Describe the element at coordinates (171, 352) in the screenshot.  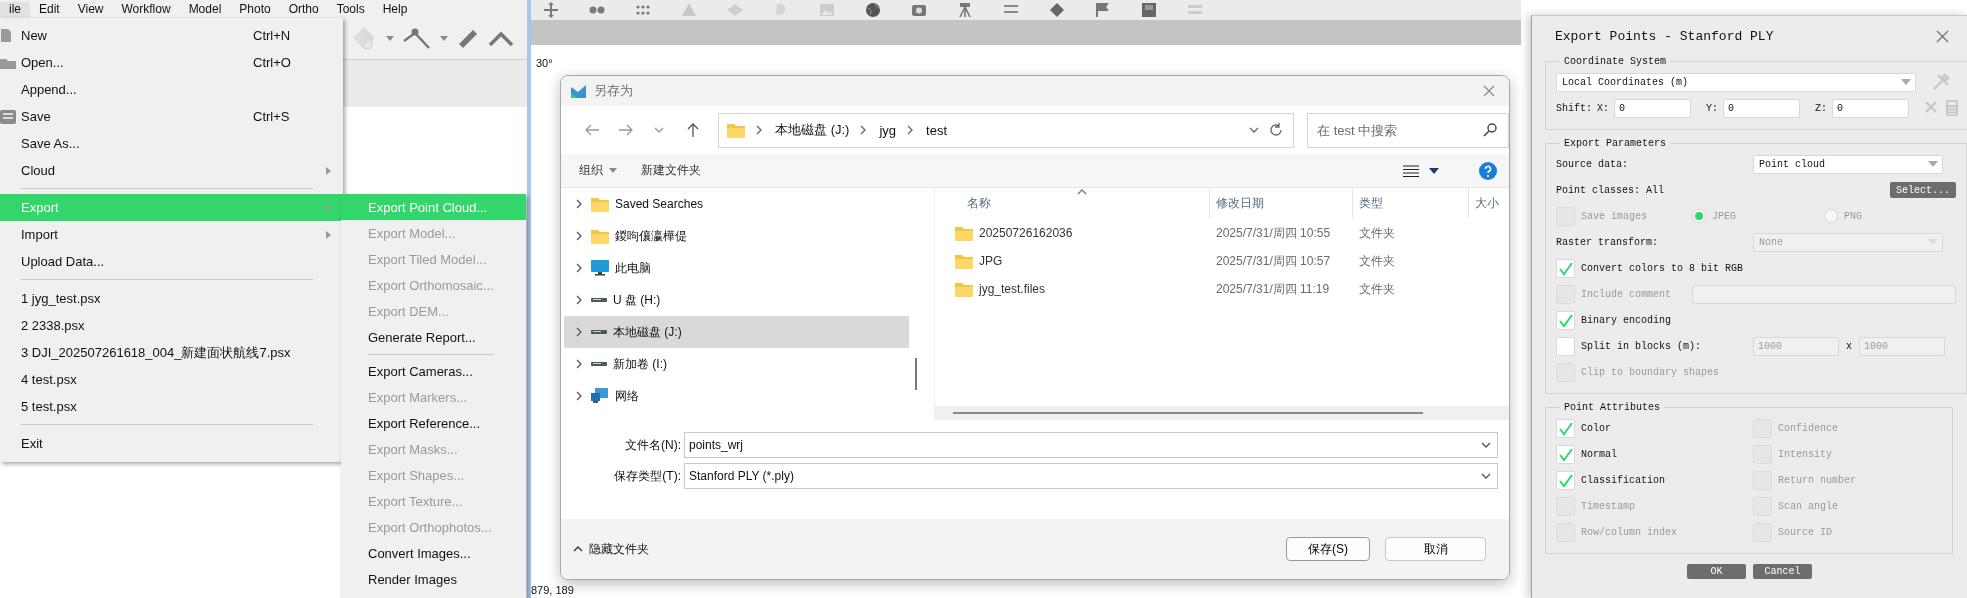
I see `menu-item: 3 DJI_202507261618_004_新建面状航线7.psx` at that location.